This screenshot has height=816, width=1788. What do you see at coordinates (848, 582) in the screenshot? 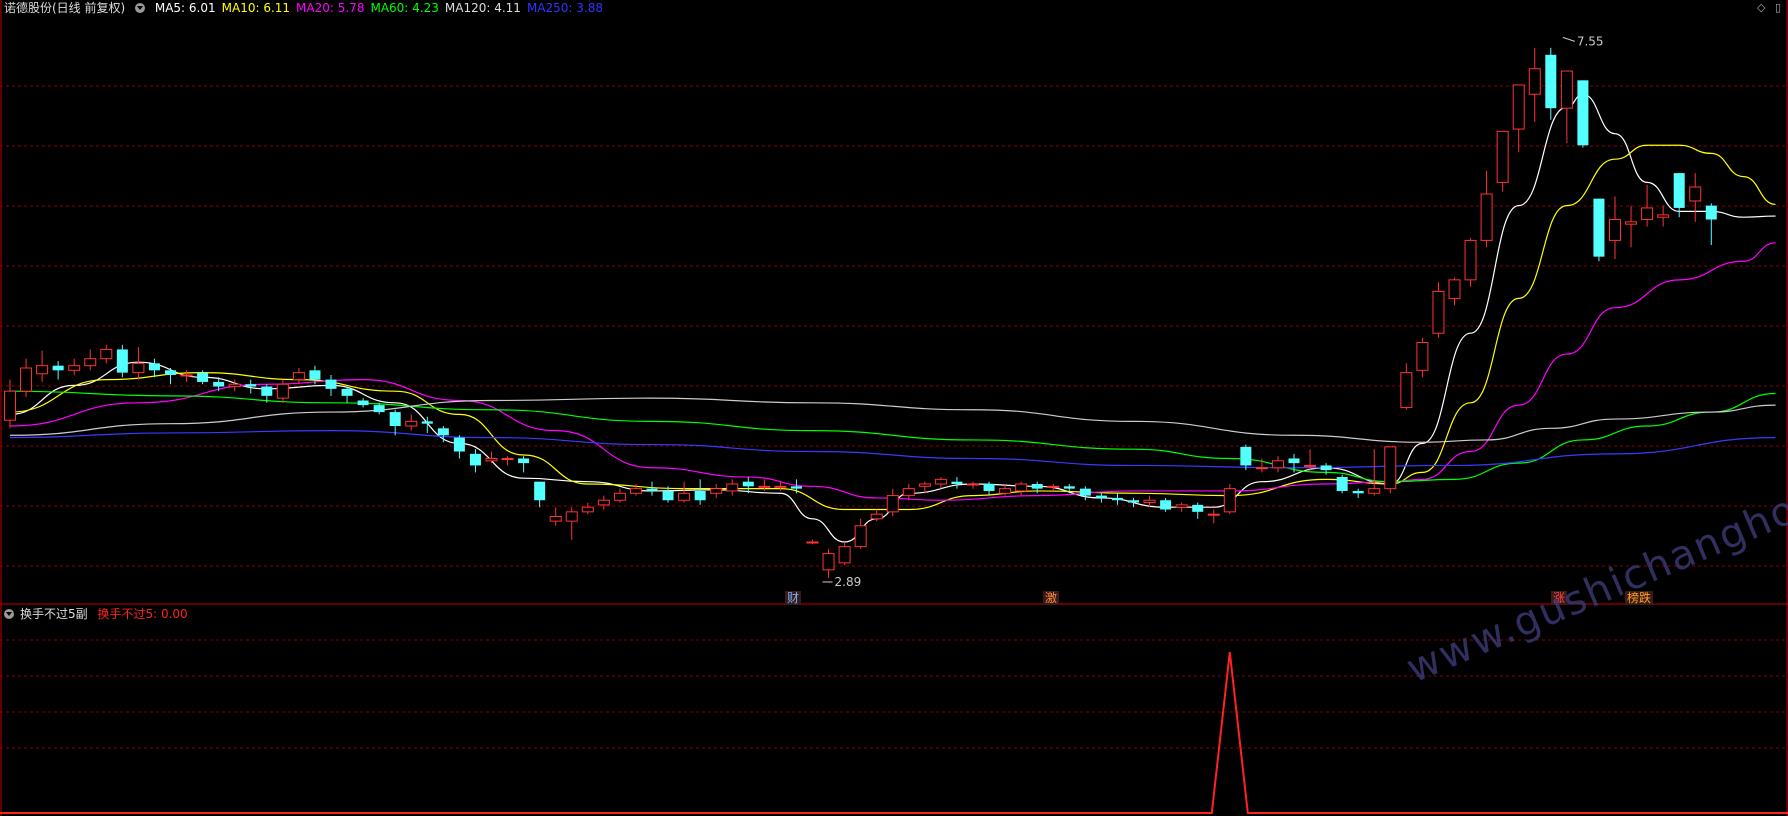
I see `low-label: 2.89` at bounding box center [848, 582].